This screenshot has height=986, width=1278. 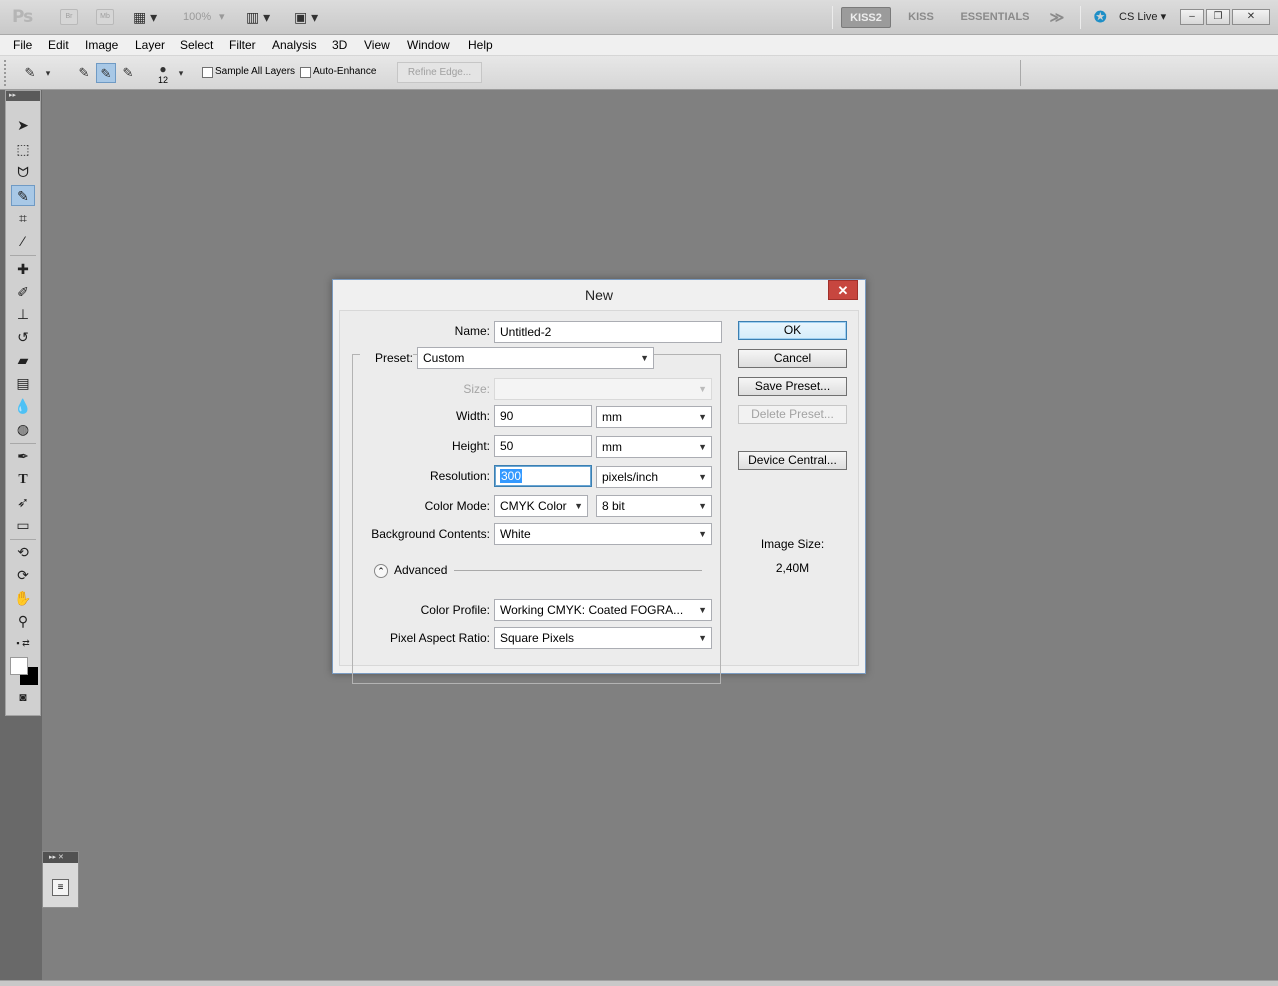 I want to click on more-workspaces-icon: ≫, so click(x=1057, y=17).